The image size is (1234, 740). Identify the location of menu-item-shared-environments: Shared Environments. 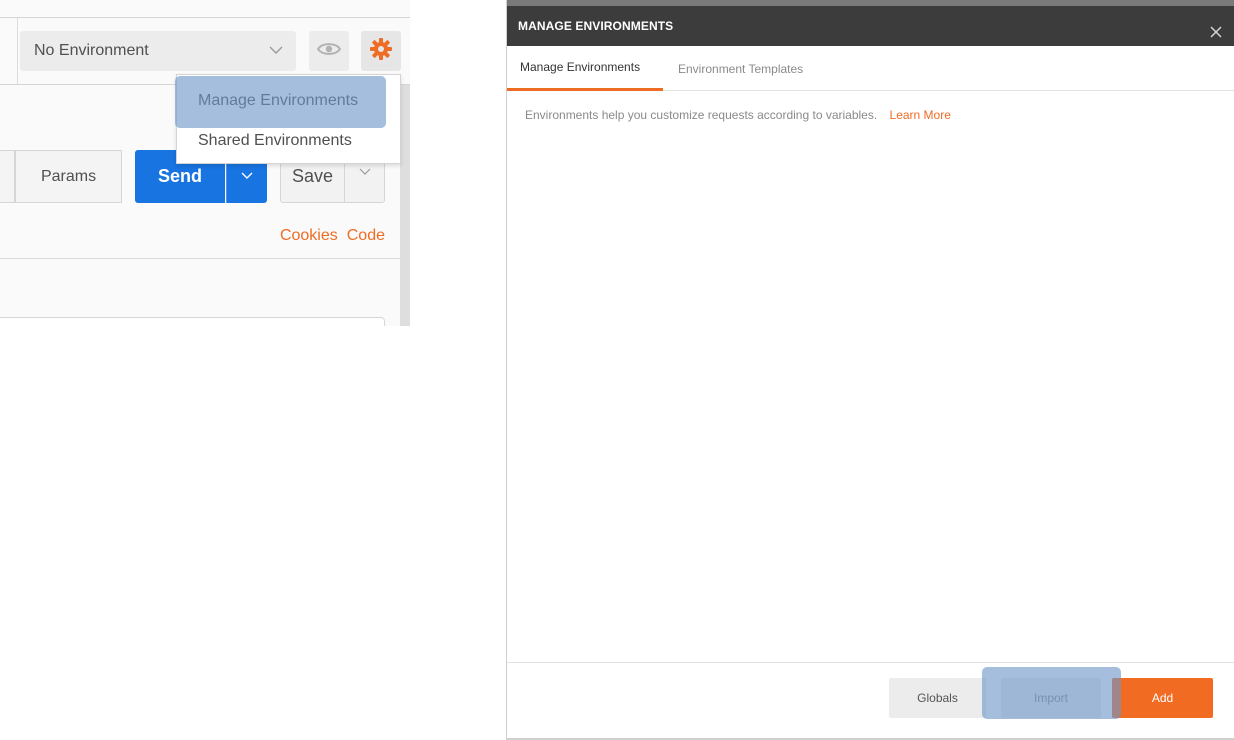
(288, 141).